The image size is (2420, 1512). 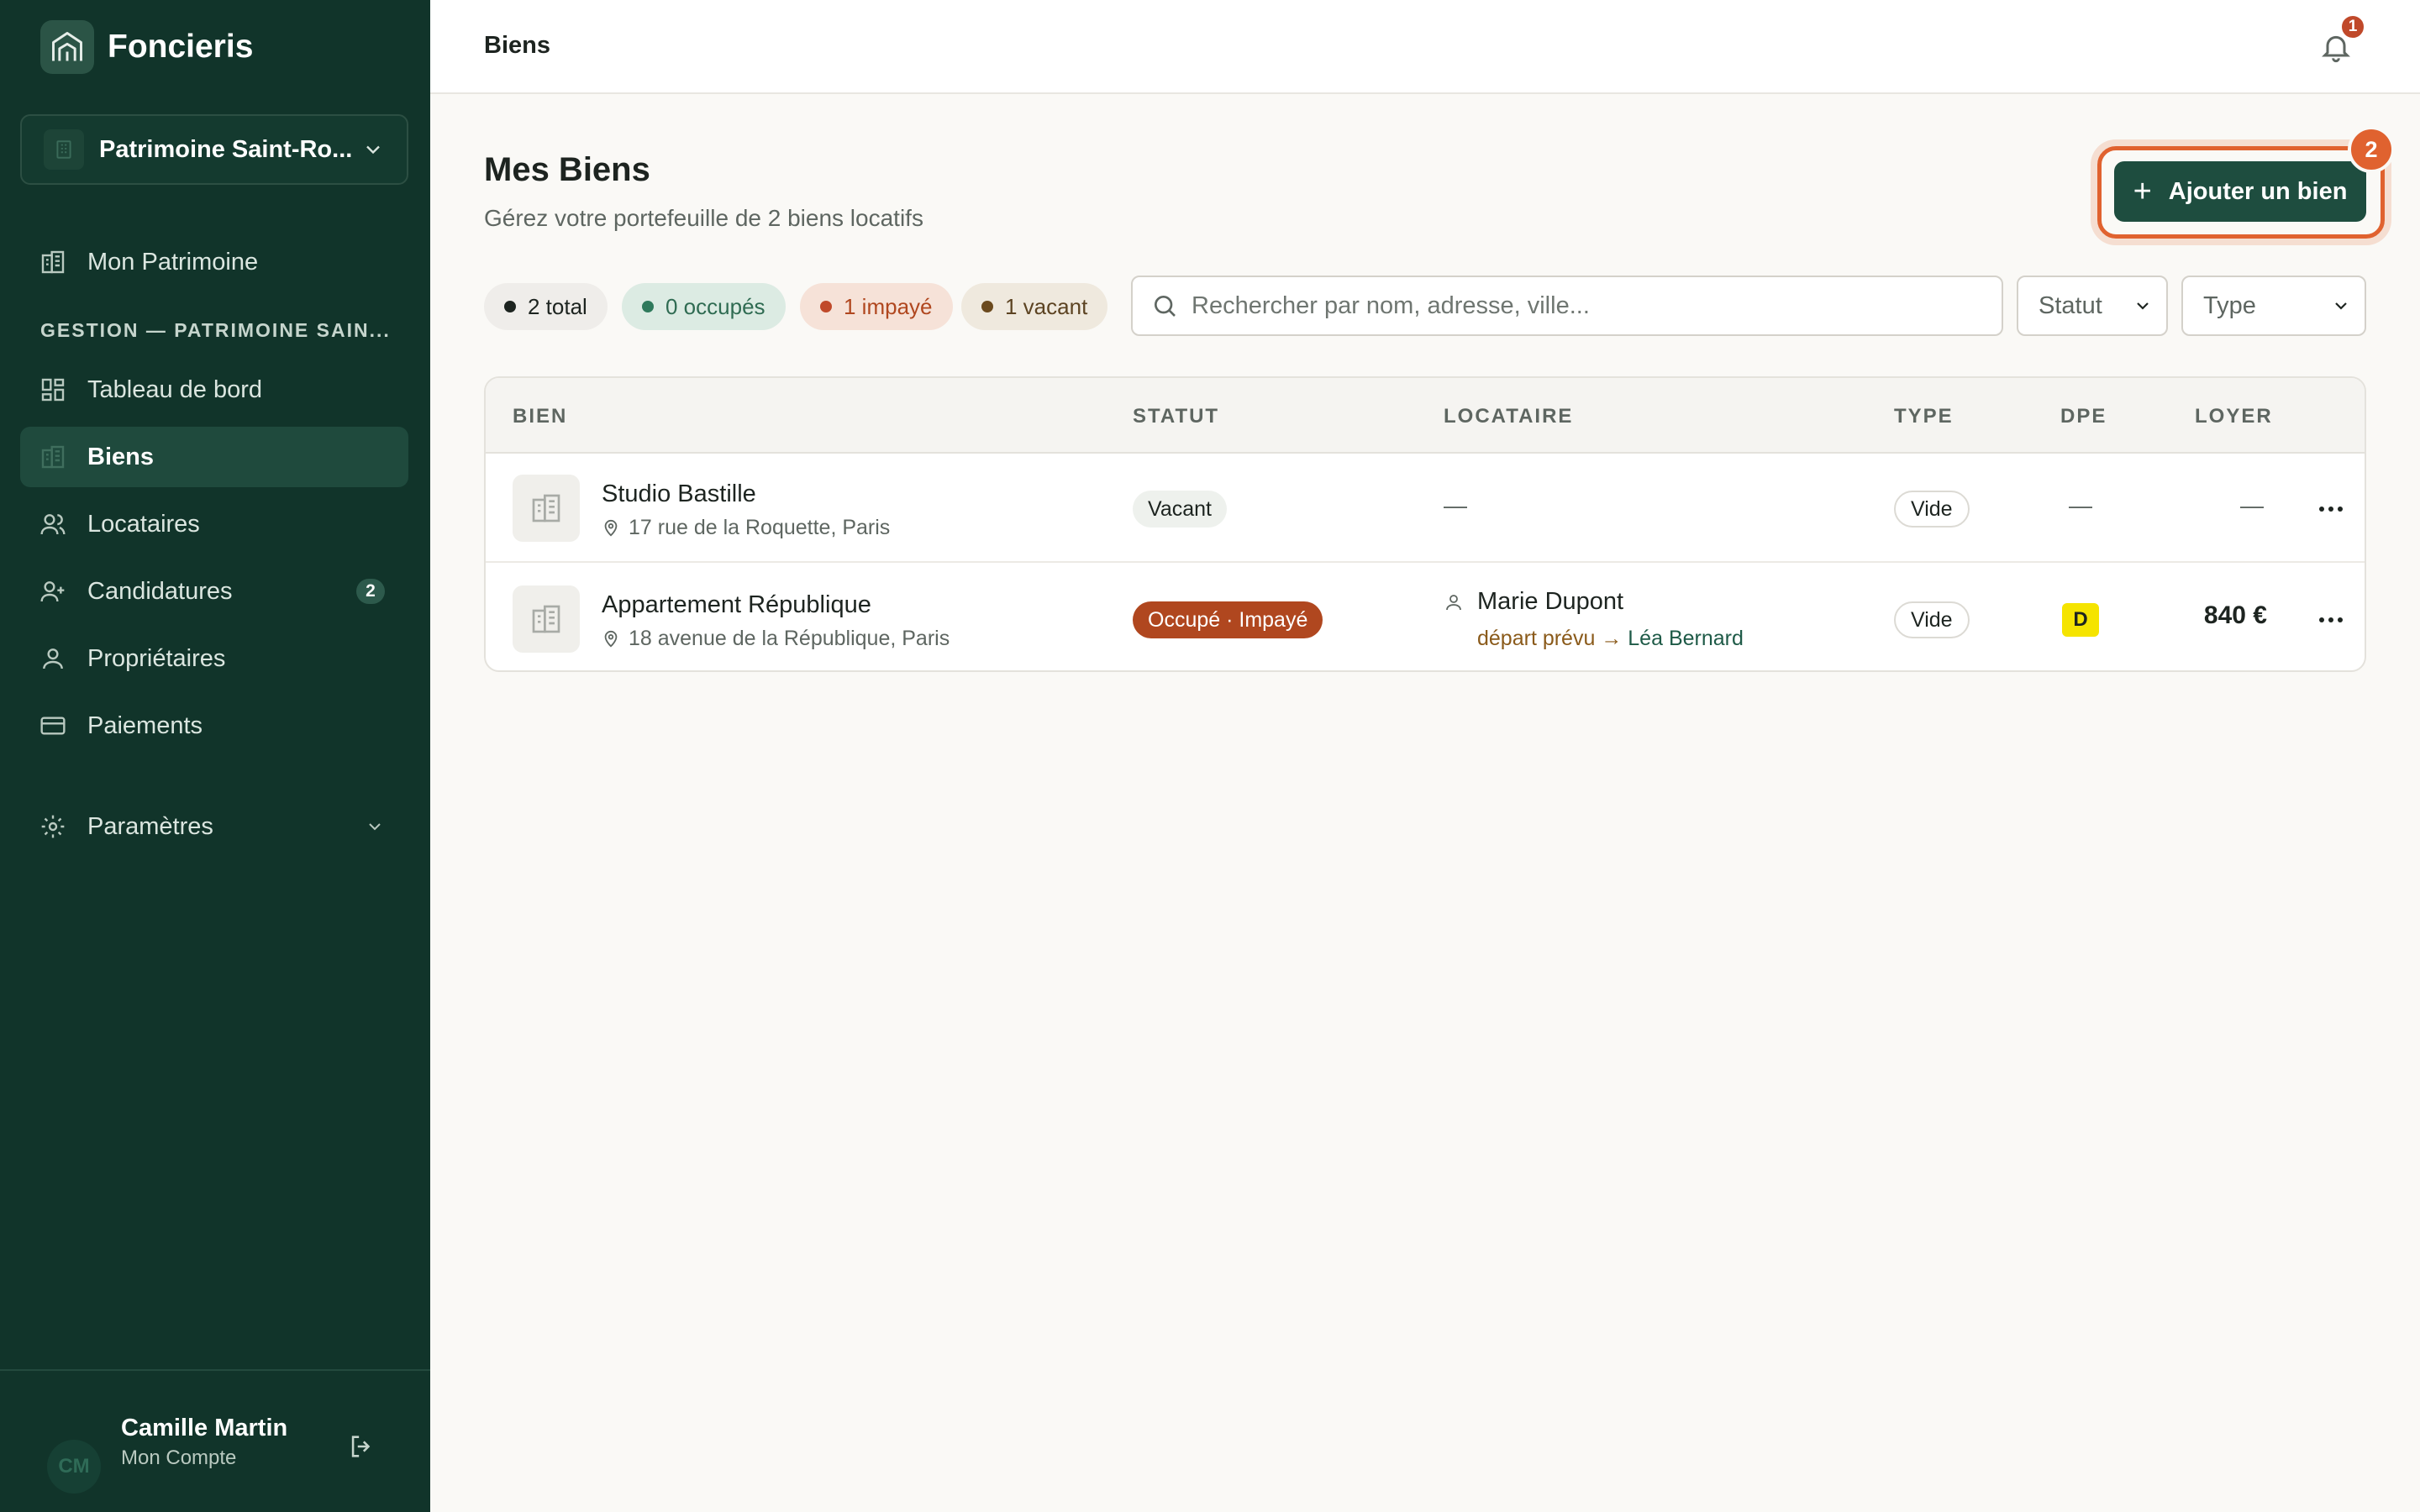 I want to click on search-input, so click(x=1595, y=305).